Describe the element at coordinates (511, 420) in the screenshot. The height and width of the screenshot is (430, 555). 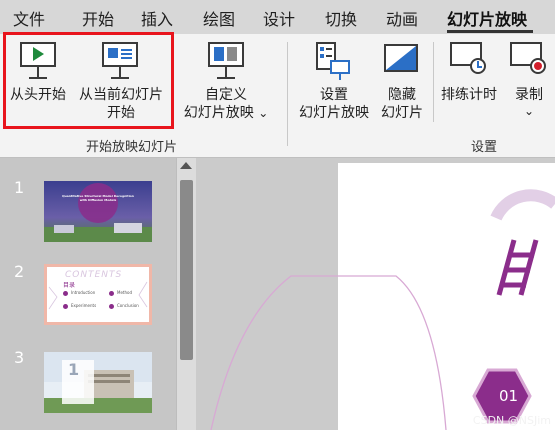
I see `watermark-text: CSDN @NSJim` at that location.